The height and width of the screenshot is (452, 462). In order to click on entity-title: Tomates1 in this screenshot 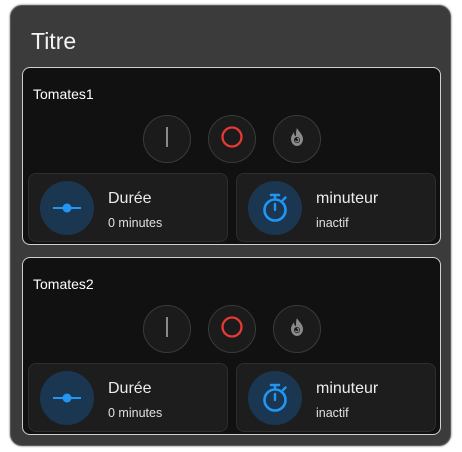, I will do `click(63, 94)`.